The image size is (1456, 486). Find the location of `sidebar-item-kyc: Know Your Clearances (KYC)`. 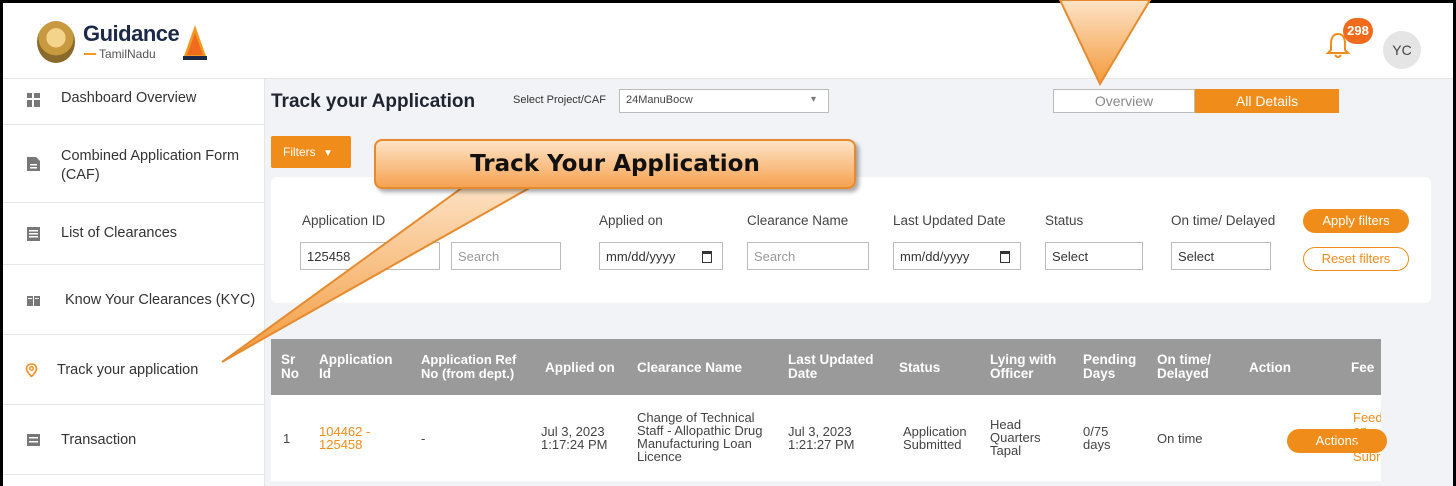

sidebar-item-kyc: Know Your Clearances (KYC) is located at coordinates (134, 300).